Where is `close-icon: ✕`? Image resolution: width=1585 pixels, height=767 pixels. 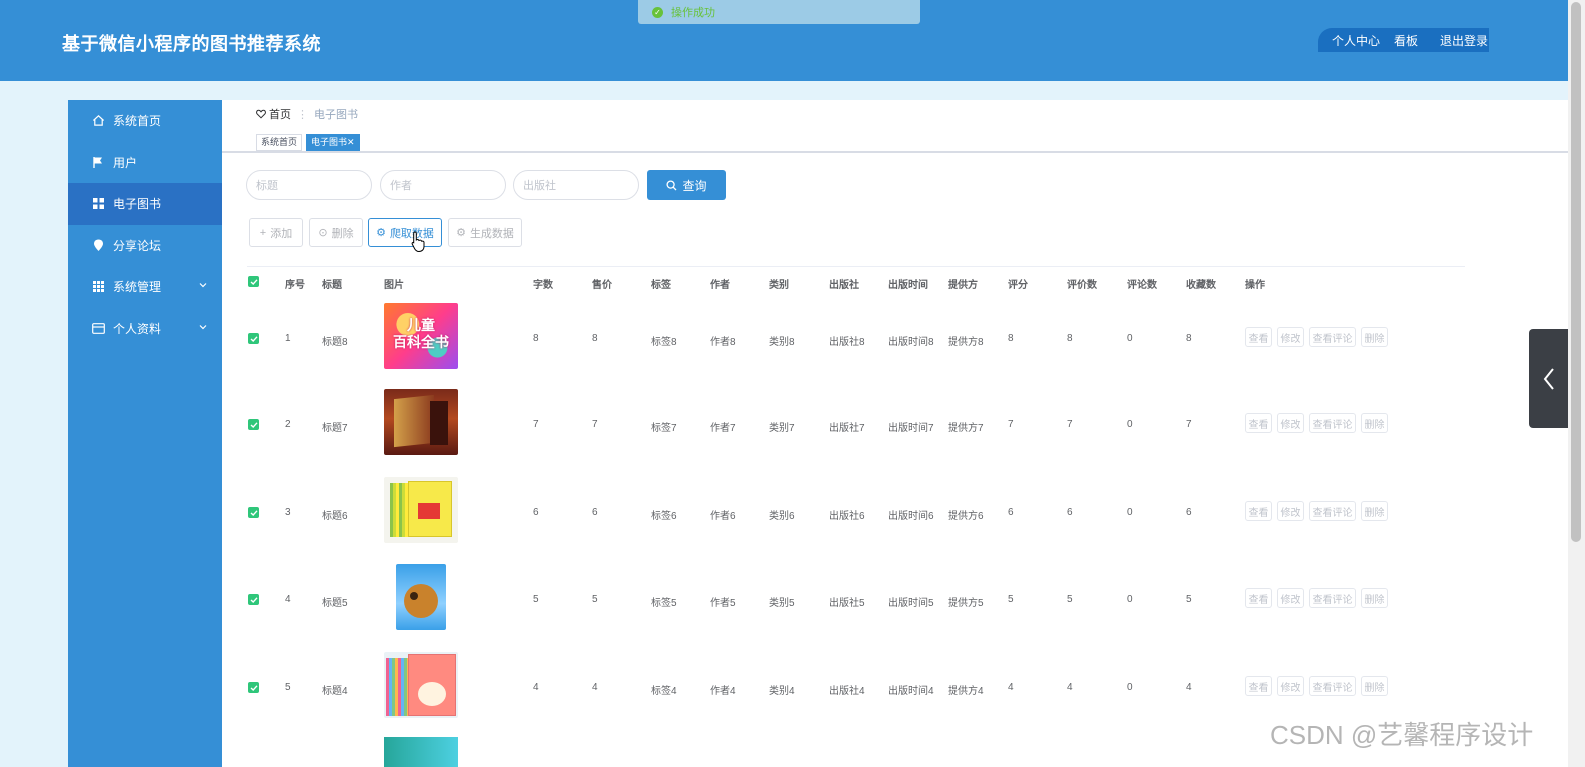
close-icon: ✕ is located at coordinates (351, 142).